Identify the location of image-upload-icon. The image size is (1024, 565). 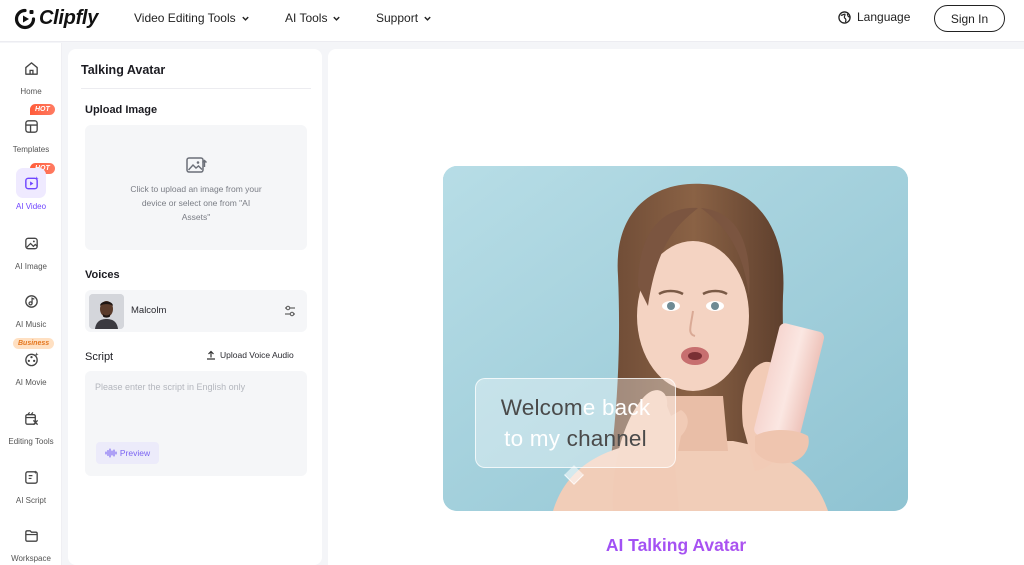
(196, 165).